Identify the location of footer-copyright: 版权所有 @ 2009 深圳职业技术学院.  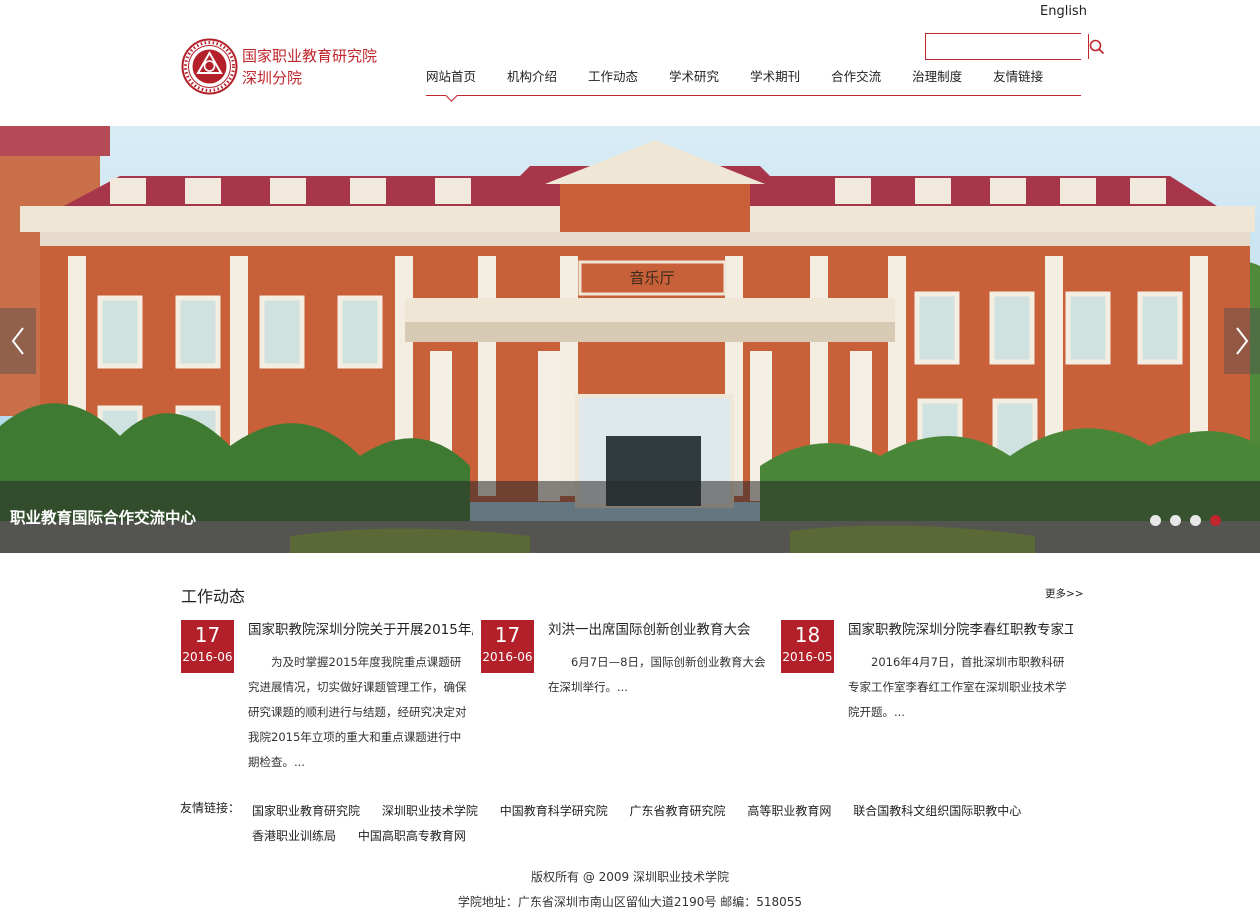
(630, 877).